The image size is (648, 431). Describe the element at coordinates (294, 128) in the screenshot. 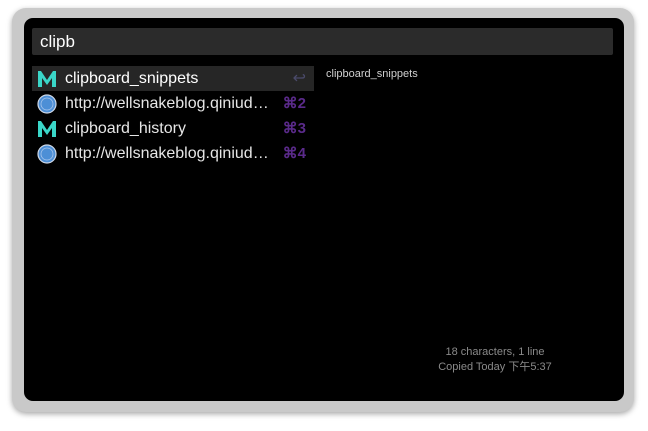

I see `shortcut-label: ⌘3` at that location.